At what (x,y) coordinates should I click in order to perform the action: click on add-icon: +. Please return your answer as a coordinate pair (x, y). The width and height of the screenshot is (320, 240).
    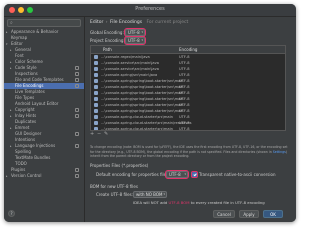
    Looking at the image, I should click on (92, 134).